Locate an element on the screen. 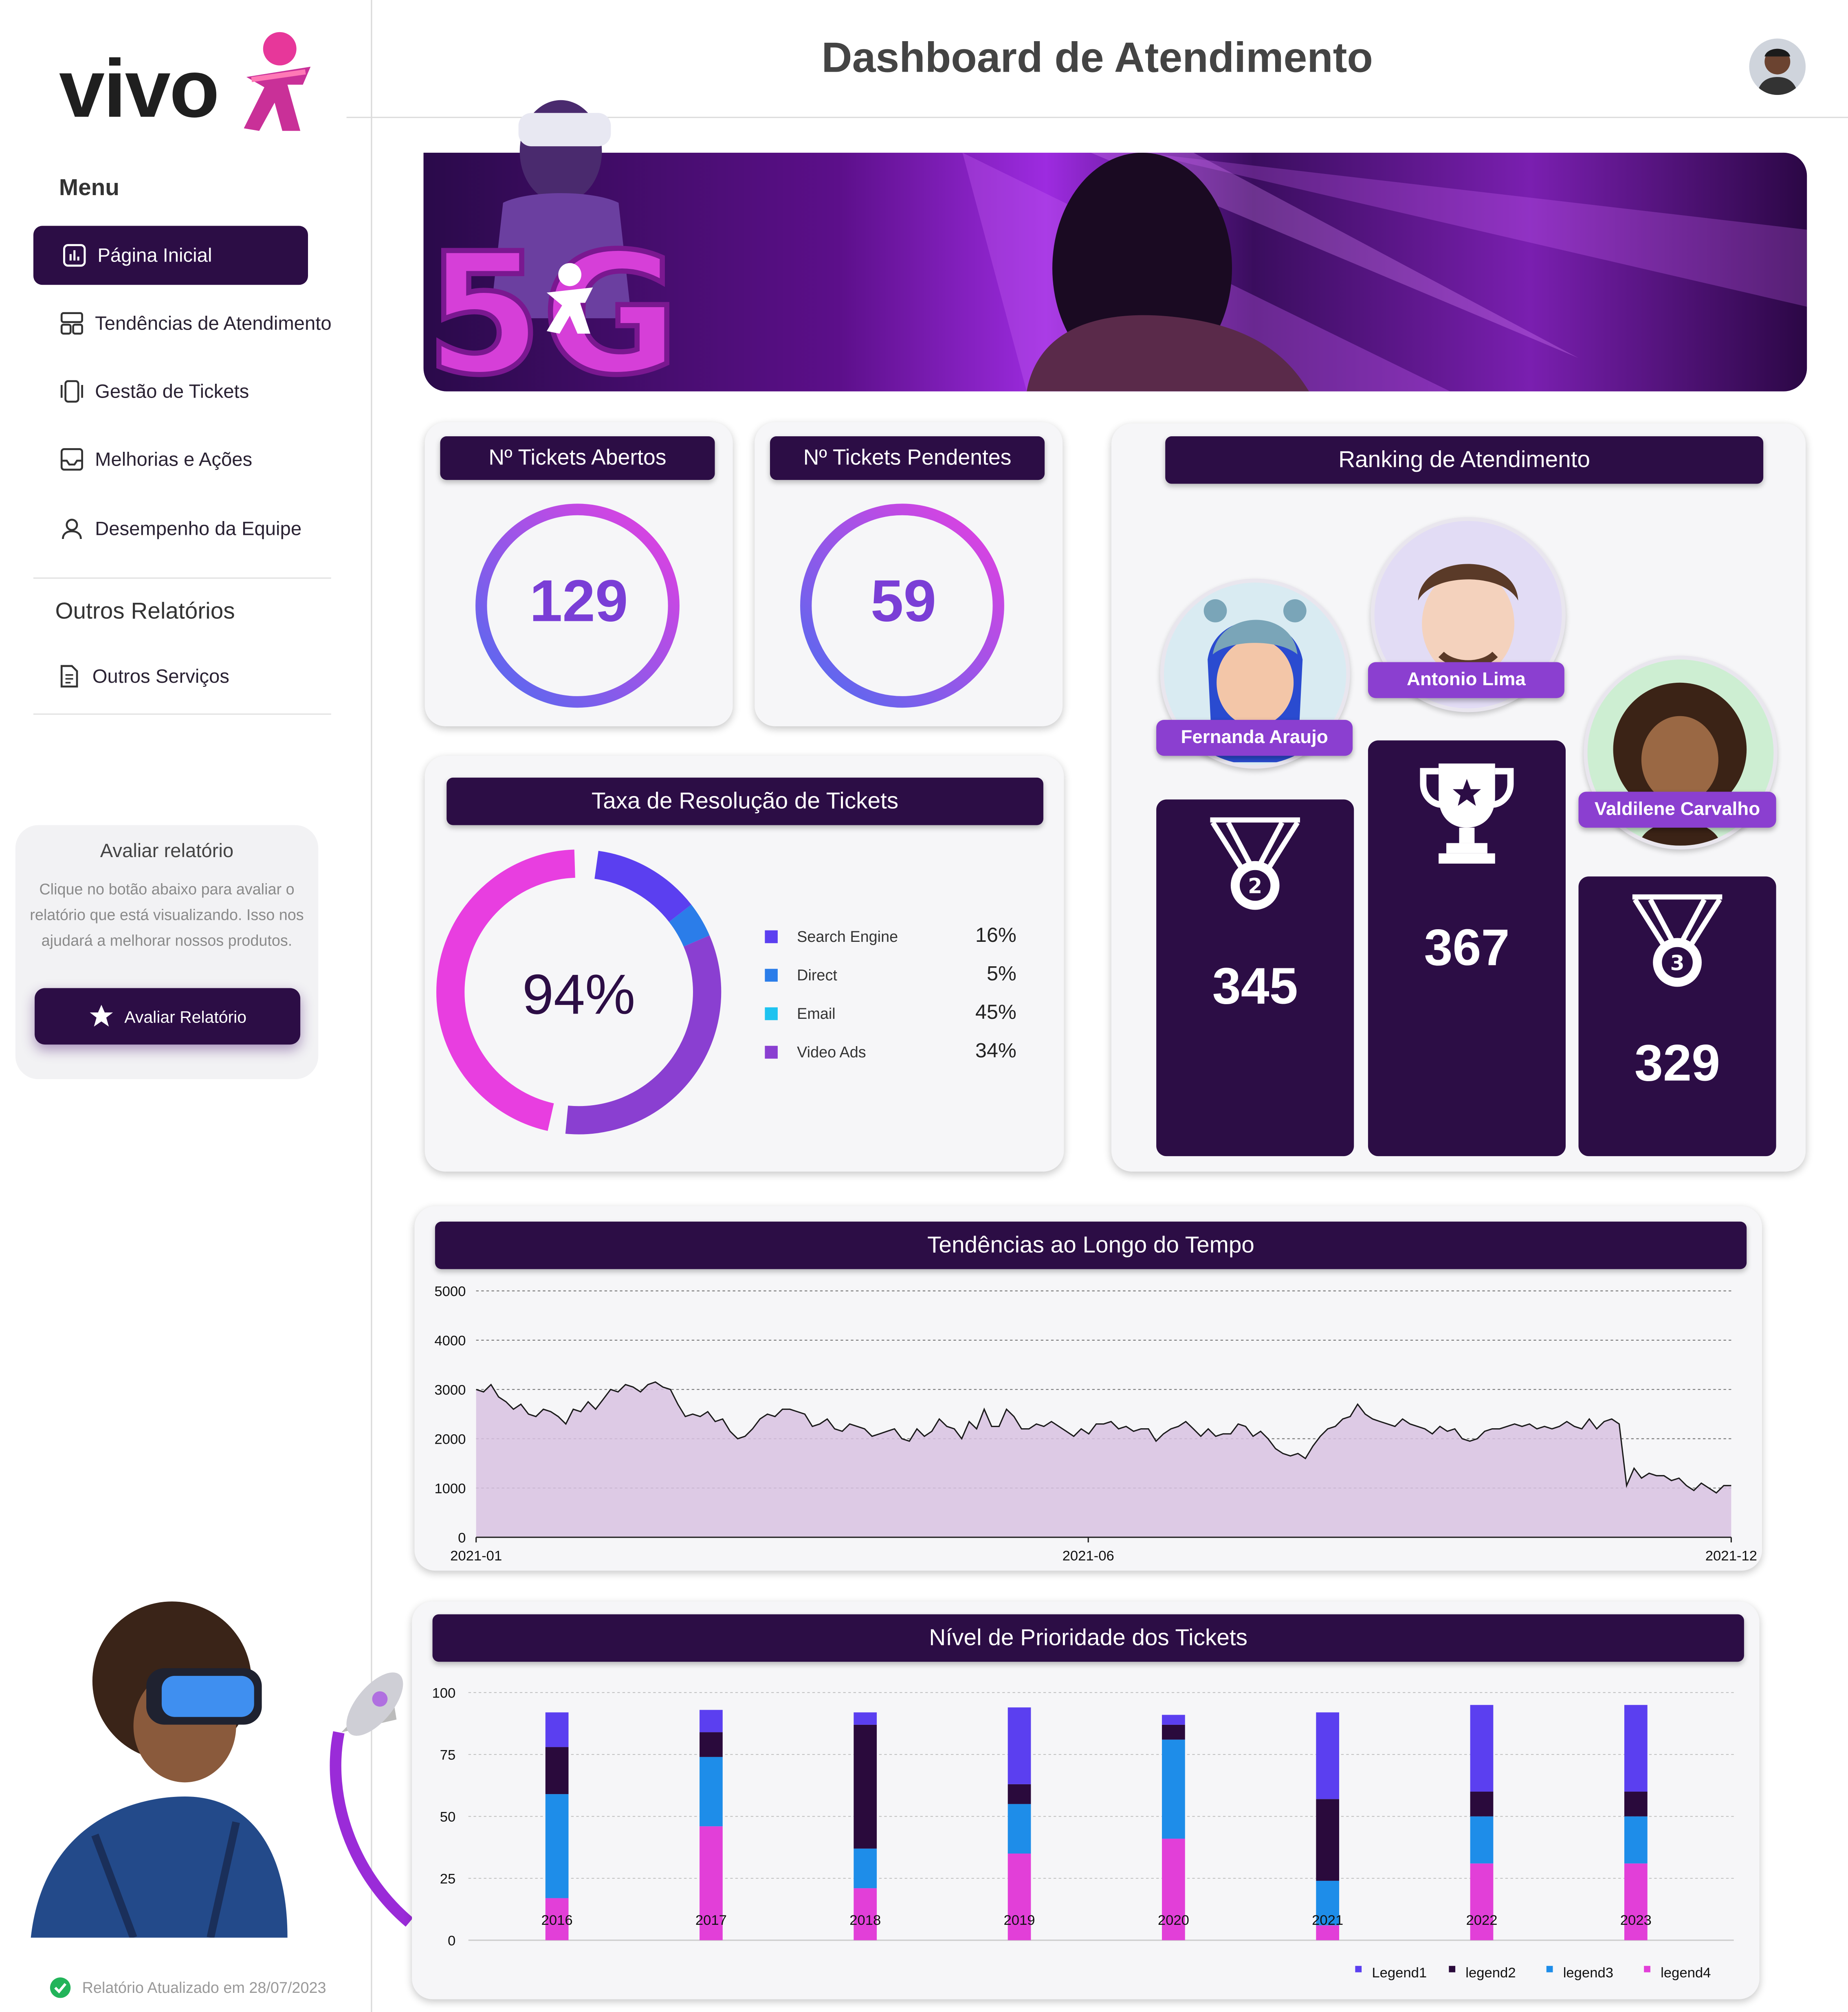 This screenshot has width=1848, height=2012. trend-title: Tendências ao Longo do Tempo is located at coordinates (1091, 1245).